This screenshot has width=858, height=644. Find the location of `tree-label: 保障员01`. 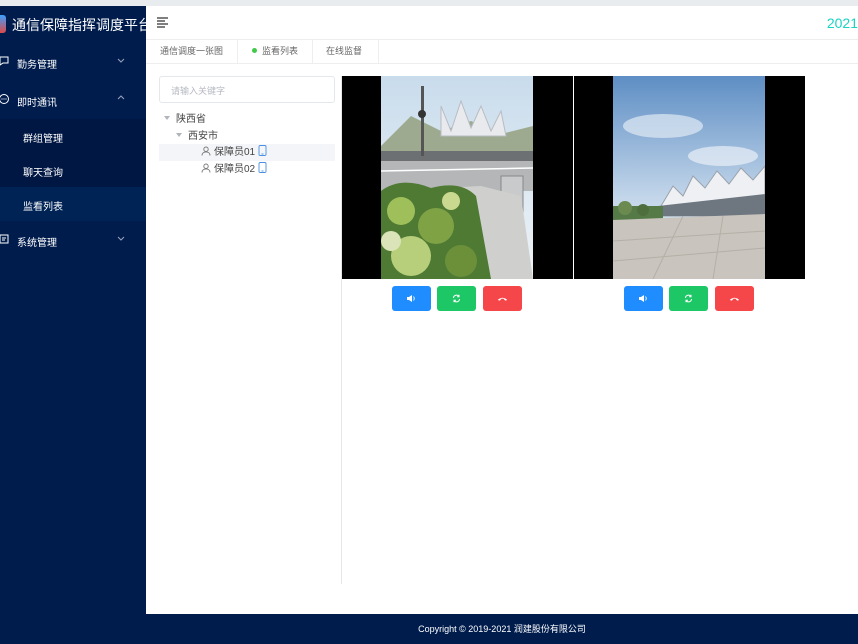

tree-label: 保障员01 is located at coordinates (235, 152).